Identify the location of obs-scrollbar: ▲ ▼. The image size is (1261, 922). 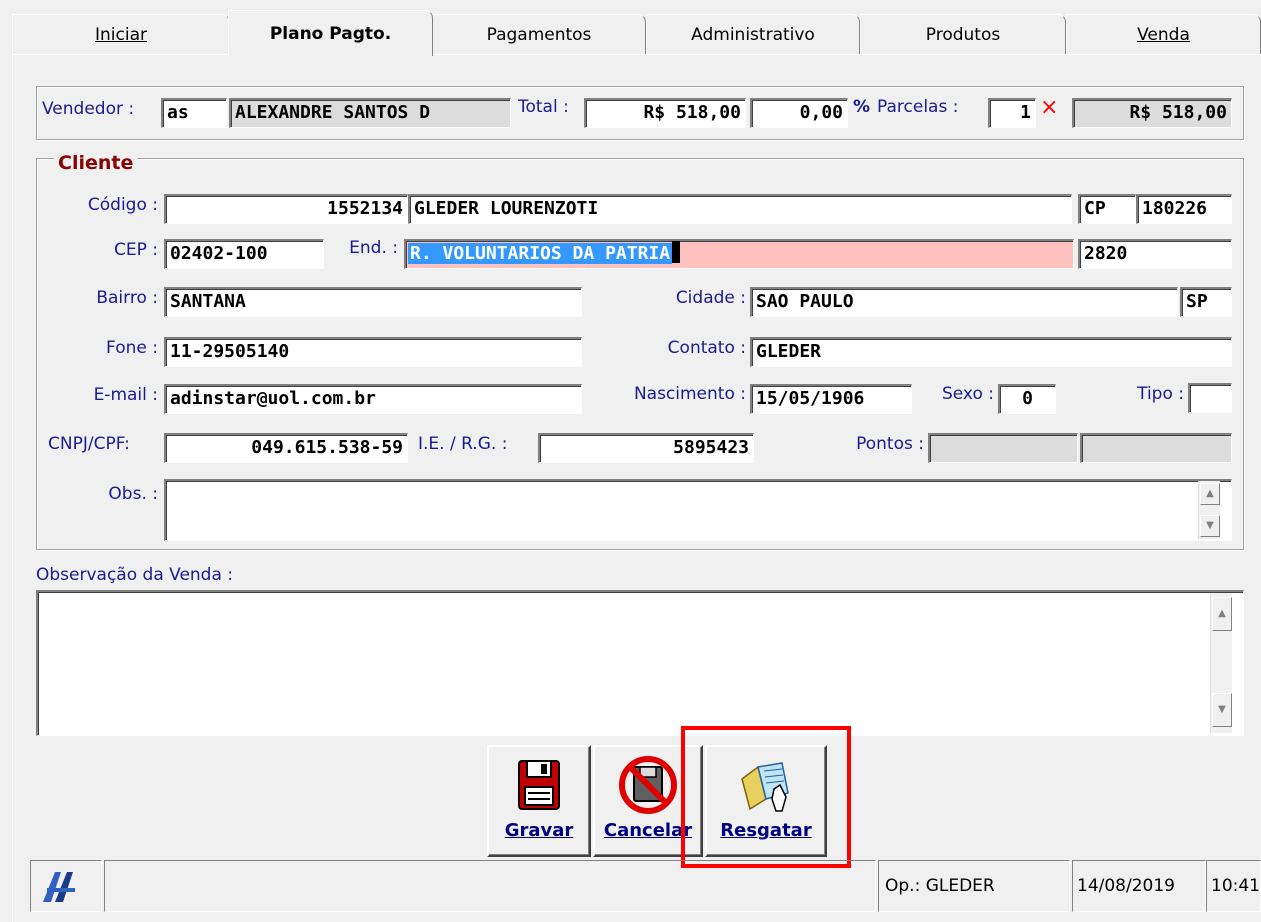
(1209, 510).